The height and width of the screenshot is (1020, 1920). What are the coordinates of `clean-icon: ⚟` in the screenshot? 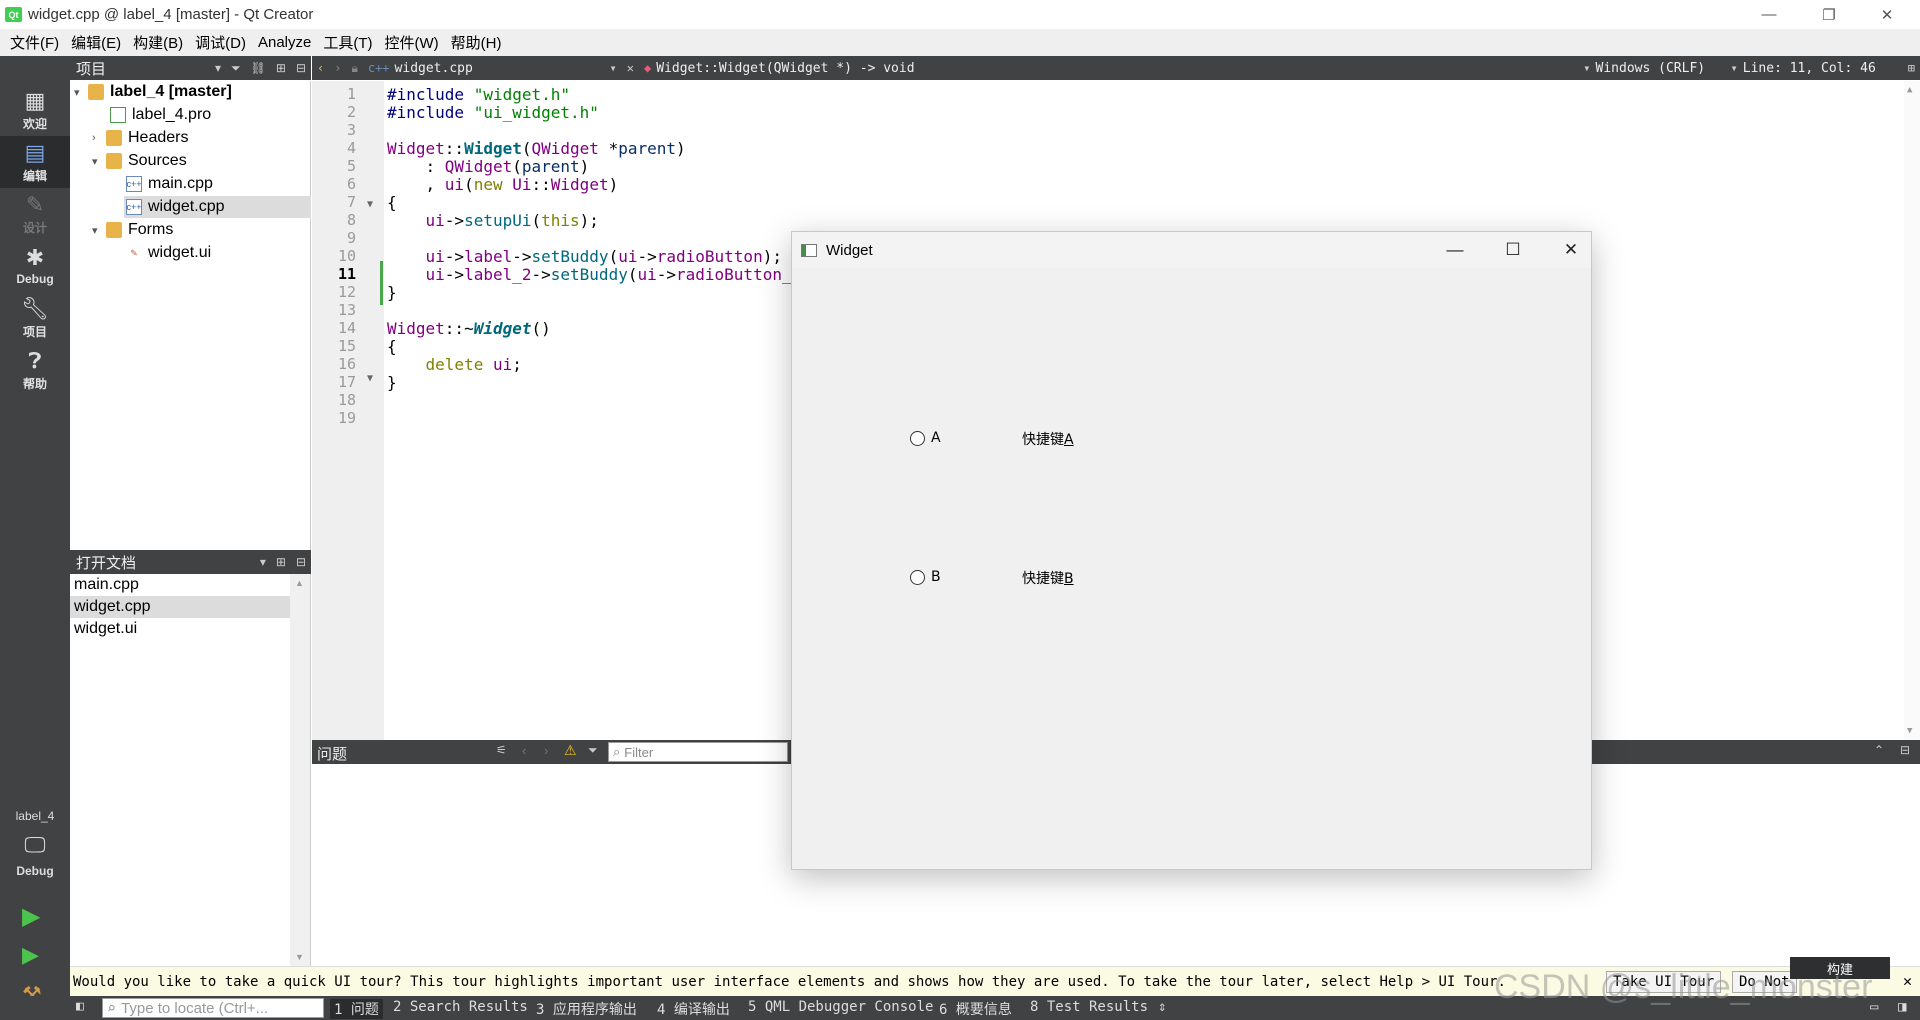 It's located at (501, 750).